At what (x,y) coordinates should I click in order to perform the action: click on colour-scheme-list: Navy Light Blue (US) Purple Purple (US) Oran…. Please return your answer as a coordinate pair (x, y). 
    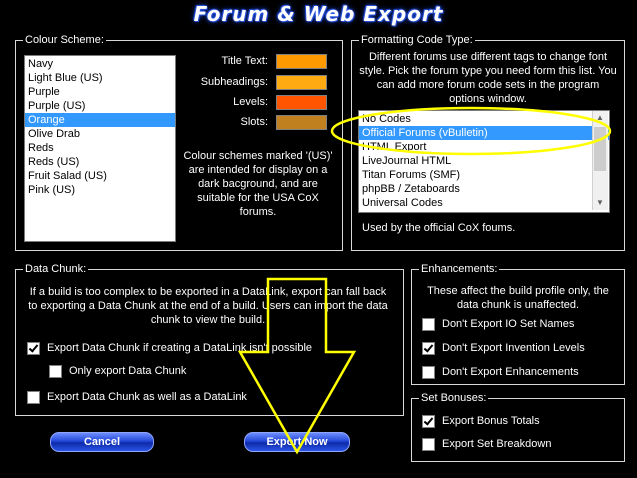
    Looking at the image, I should click on (100, 148).